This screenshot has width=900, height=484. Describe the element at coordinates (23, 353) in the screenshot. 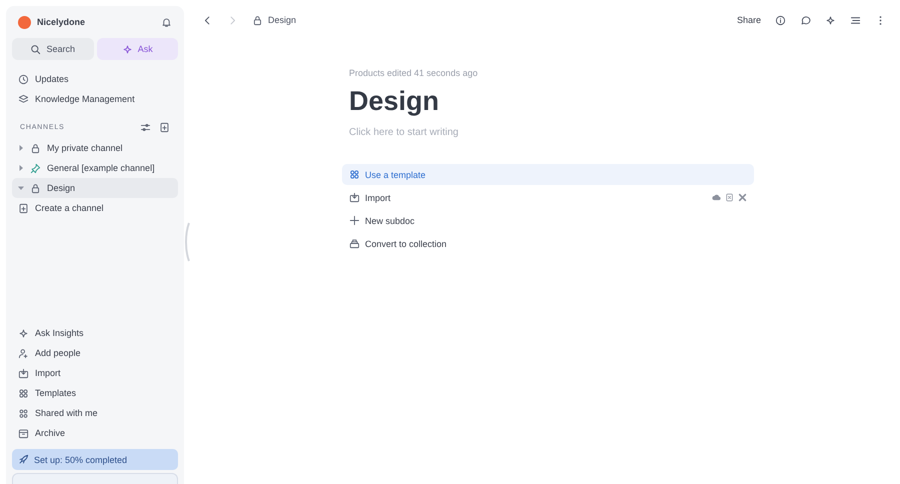

I see `add-person-icon` at that location.